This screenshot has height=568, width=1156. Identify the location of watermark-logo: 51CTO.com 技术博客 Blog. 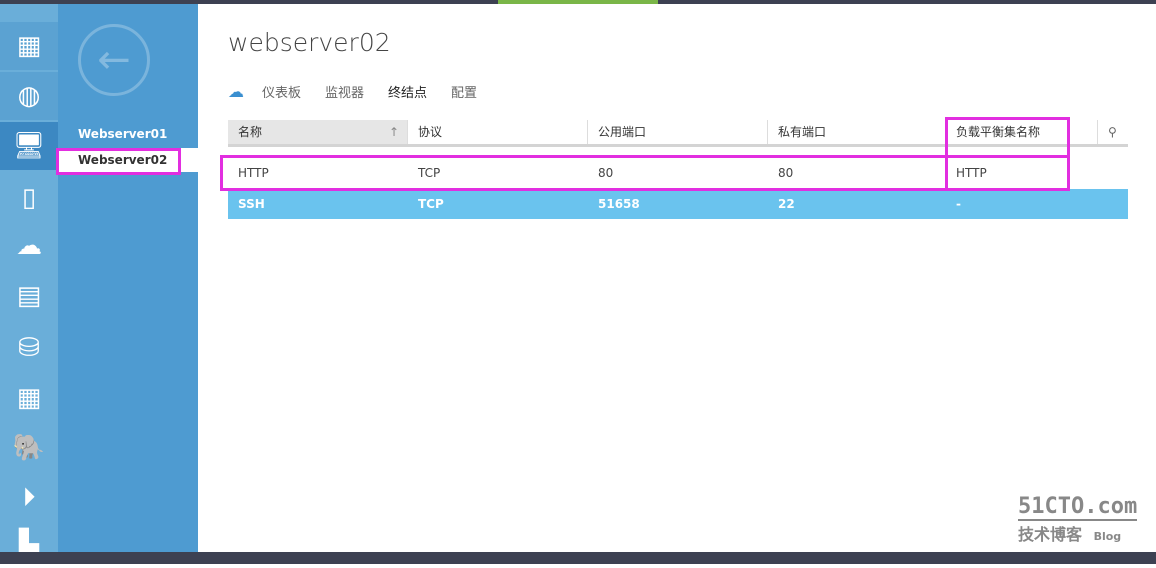
(1078, 519).